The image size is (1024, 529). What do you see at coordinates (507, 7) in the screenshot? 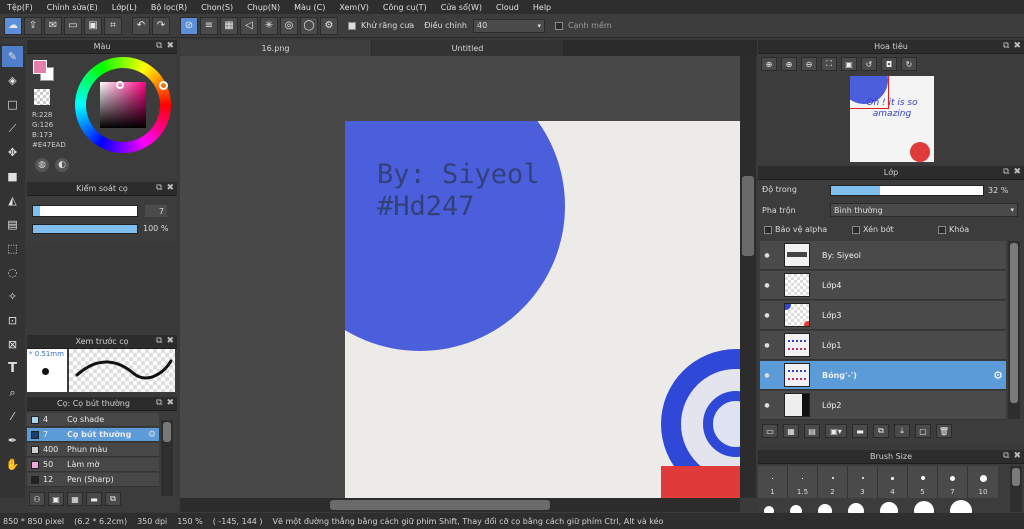
I see `menu-cloud: Cloud` at bounding box center [507, 7].